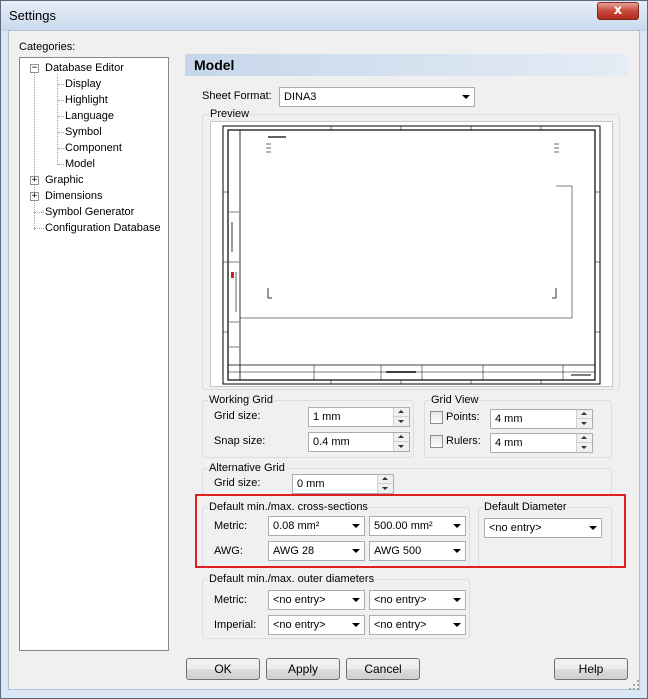 This screenshot has width=648, height=699. Describe the element at coordinates (324, 16) in the screenshot. I see `title-bar: Settings x` at that location.